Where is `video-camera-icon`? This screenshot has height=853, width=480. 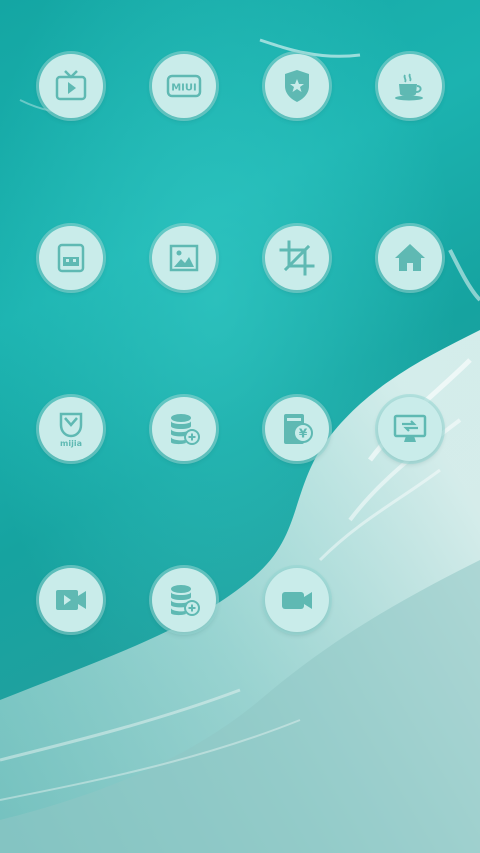 video-camera-icon is located at coordinates (297, 600).